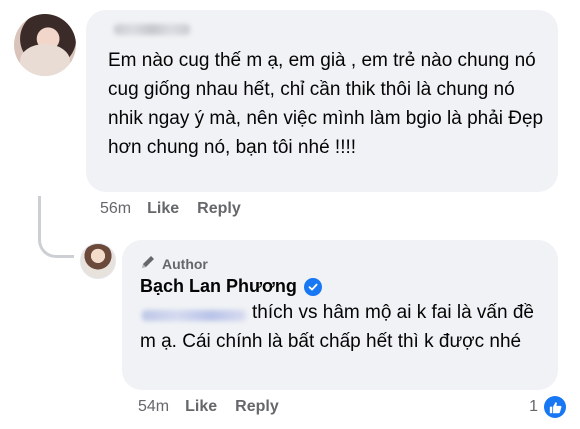 The height and width of the screenshot is (429, 580). I want to click on author-badge-label: Author, so click(185, 263).